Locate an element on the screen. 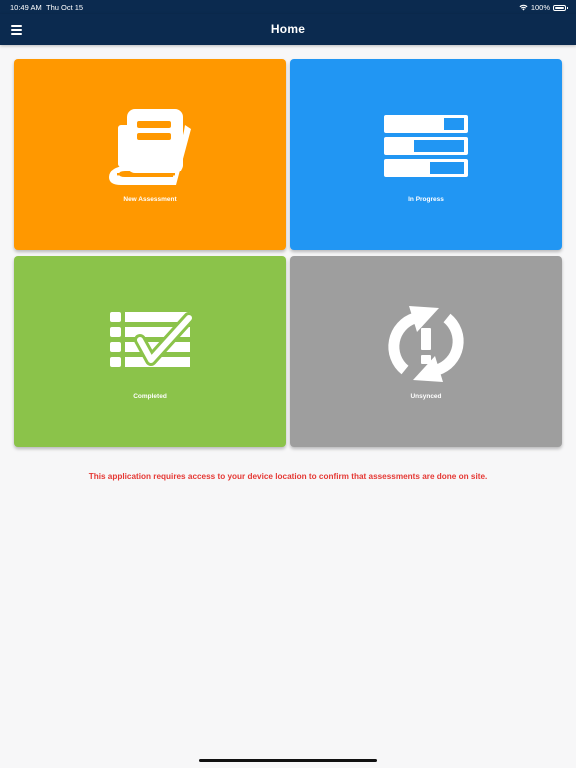 The height and width of the screenshot is (768, 576). tile-label: Completed is located at coordinates (150, 396).